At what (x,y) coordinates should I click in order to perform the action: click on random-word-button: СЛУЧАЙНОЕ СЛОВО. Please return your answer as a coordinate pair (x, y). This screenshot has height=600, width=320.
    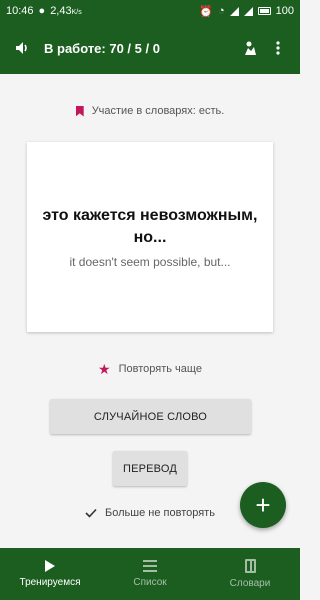
    Looking at the image, I should click on (150, 416).